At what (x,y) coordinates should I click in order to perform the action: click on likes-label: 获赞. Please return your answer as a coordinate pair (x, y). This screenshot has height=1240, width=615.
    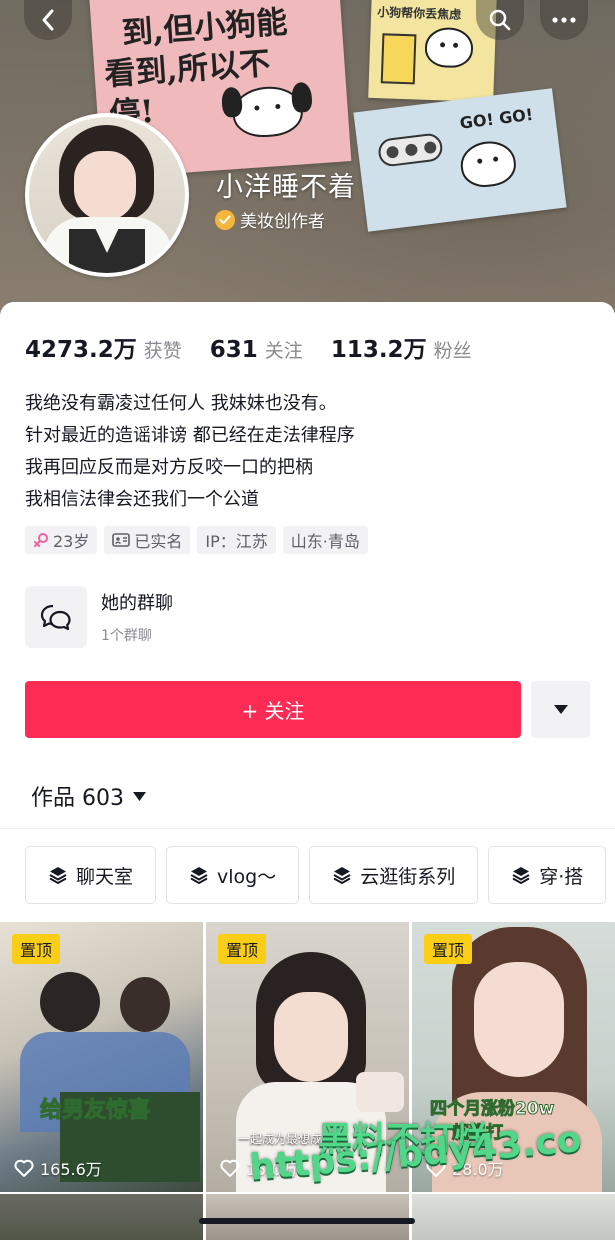
    Looking at the image, I should click on (162, 351).